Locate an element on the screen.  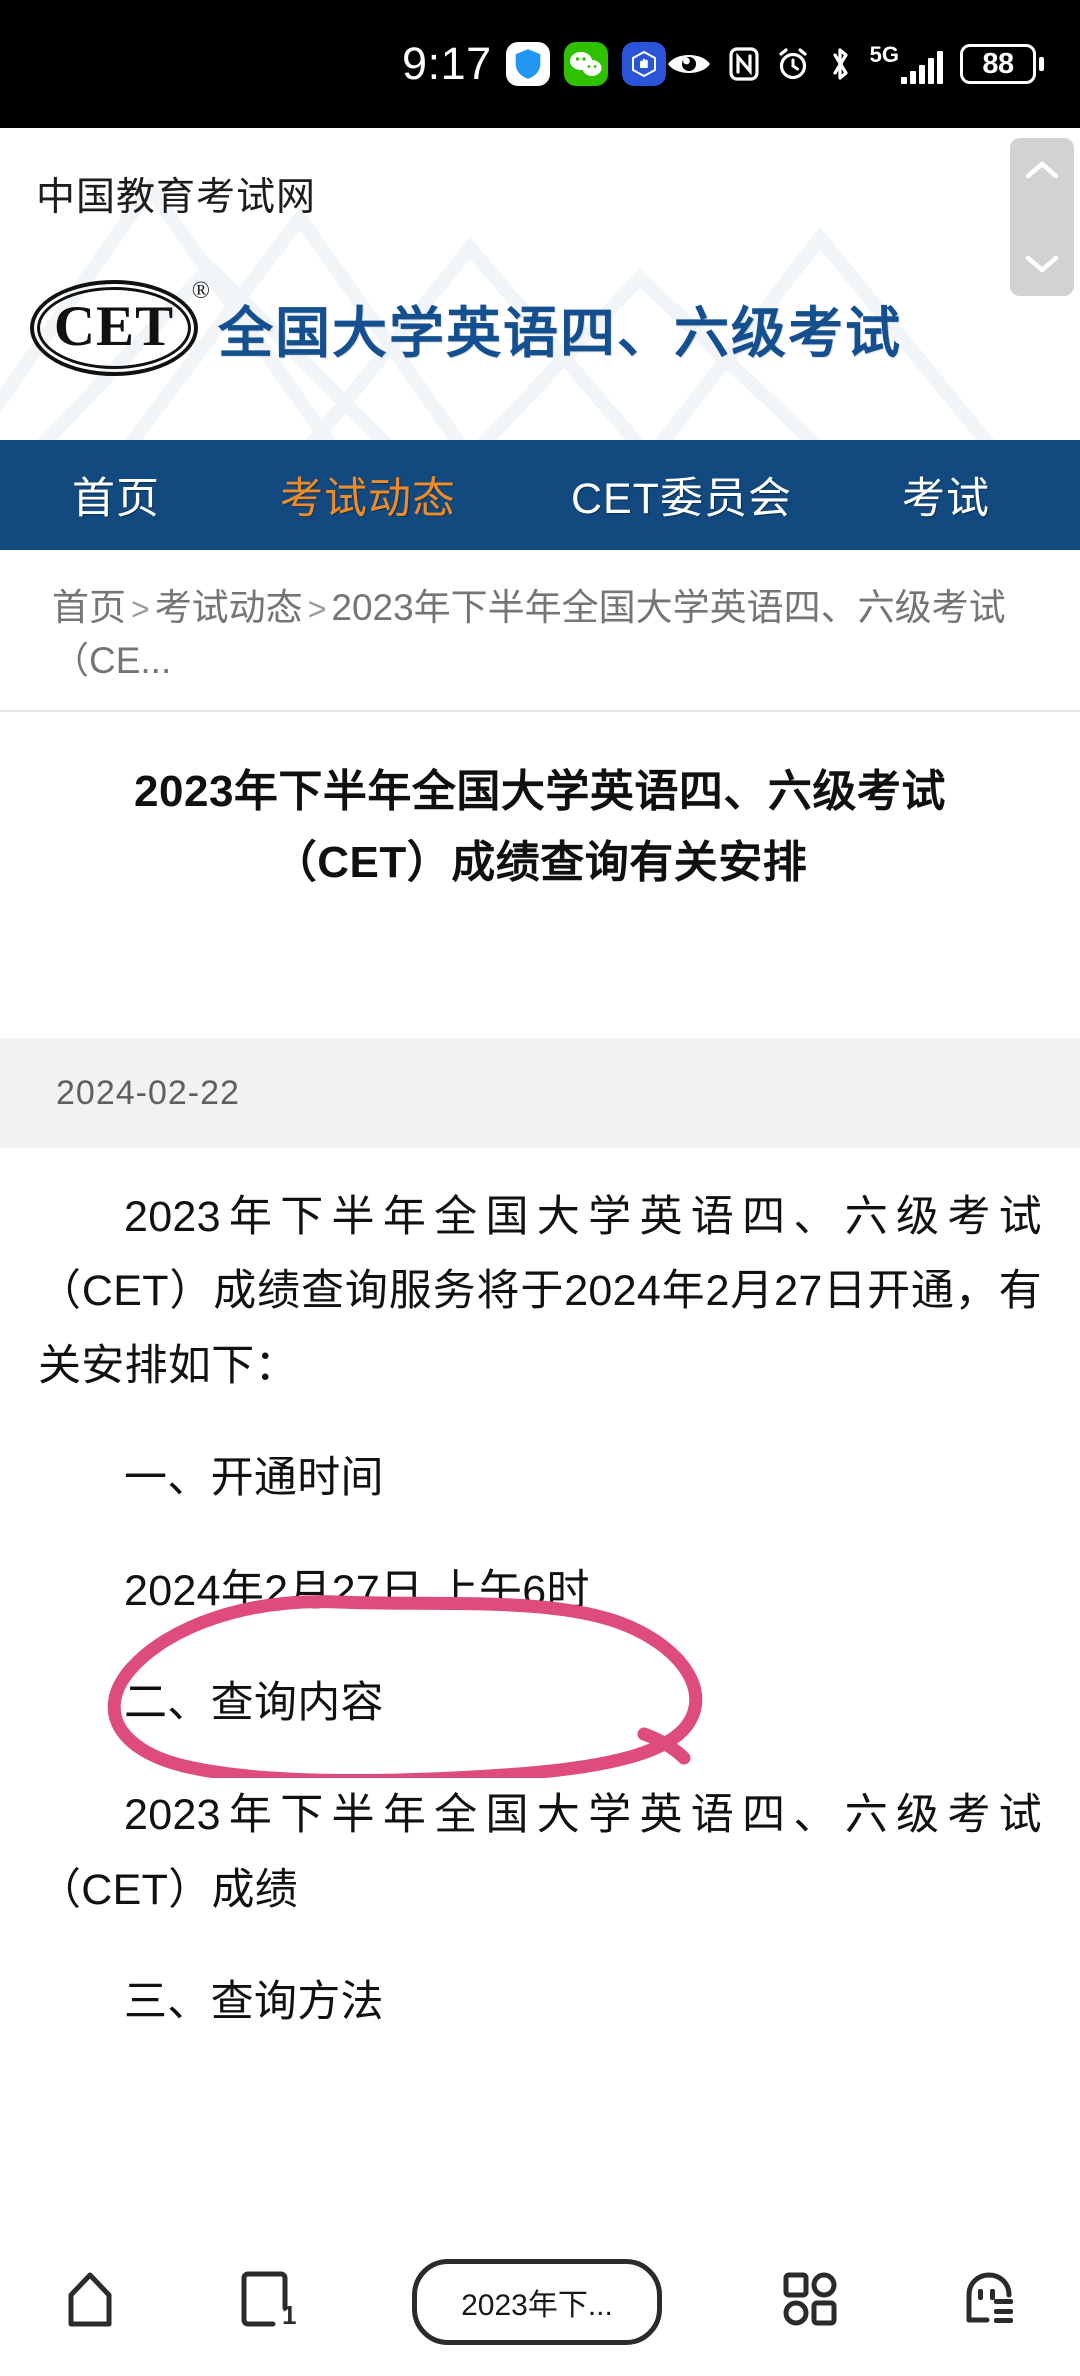
article-title-line-1: 2023年下半年全国大学英语四、六级考试 is located at coordinates (540, 791).